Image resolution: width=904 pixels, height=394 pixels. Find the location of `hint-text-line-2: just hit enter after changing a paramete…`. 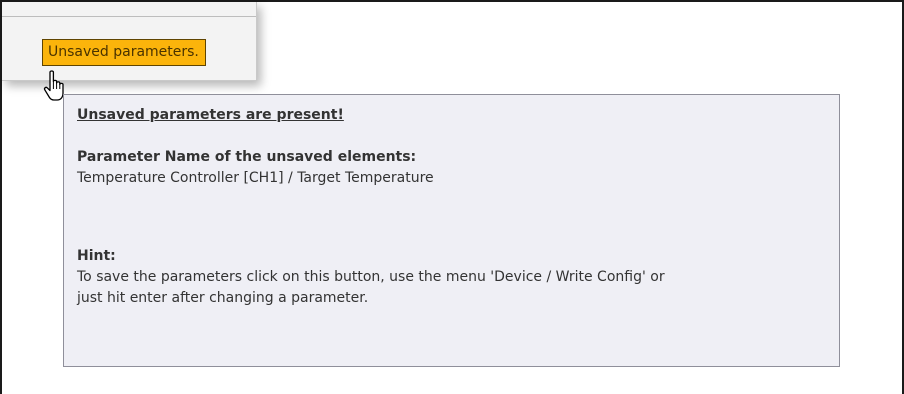

hint-text-line-2: just hit enter after changing a paramete… is located at coordinates (223, 298).